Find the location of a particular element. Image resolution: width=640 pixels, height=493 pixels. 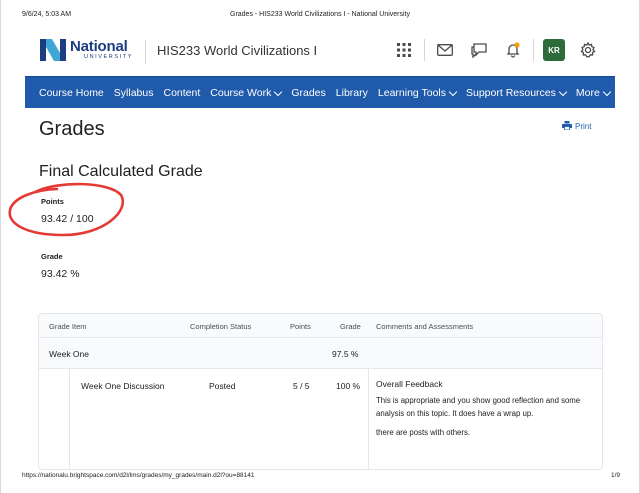

feedback-title: Overall Feedback is located at coordinates (409, 384).